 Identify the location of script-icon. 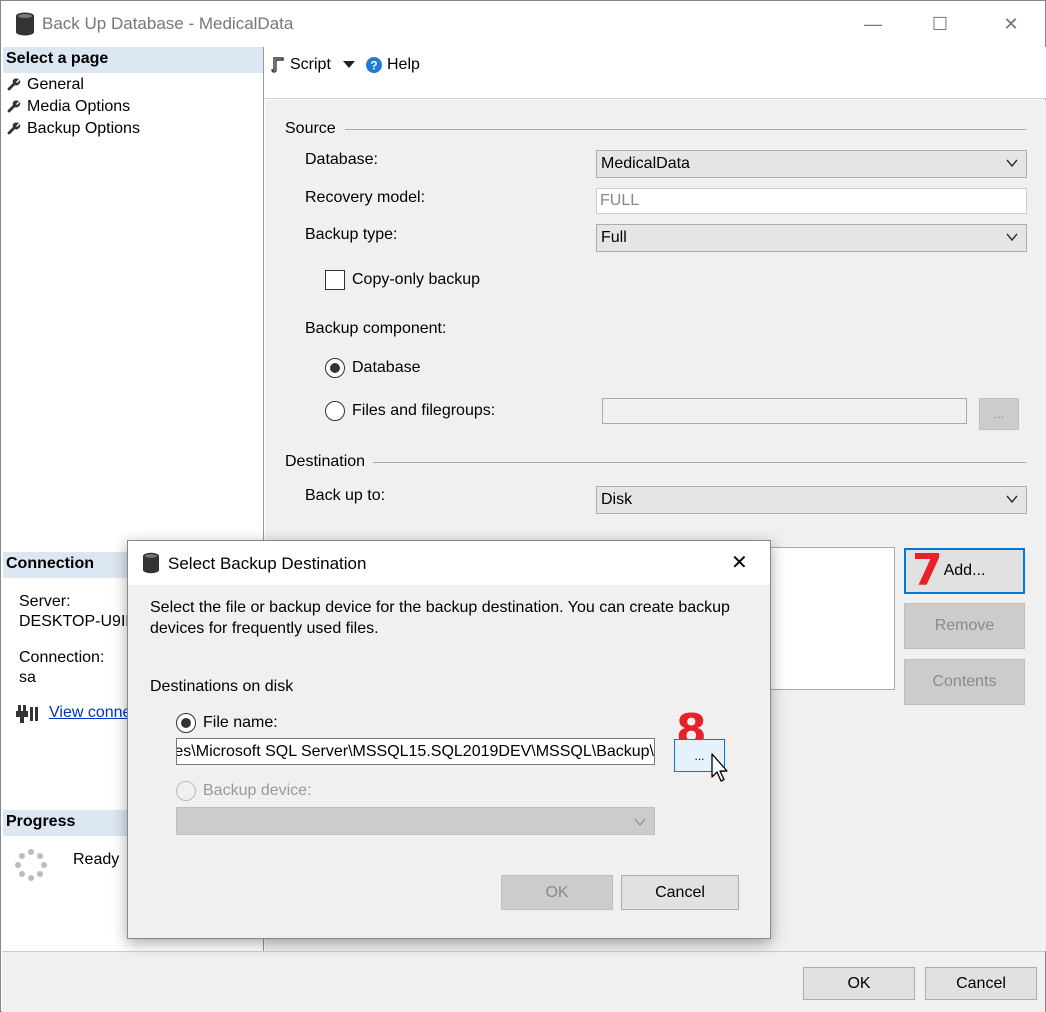
(277, 65).